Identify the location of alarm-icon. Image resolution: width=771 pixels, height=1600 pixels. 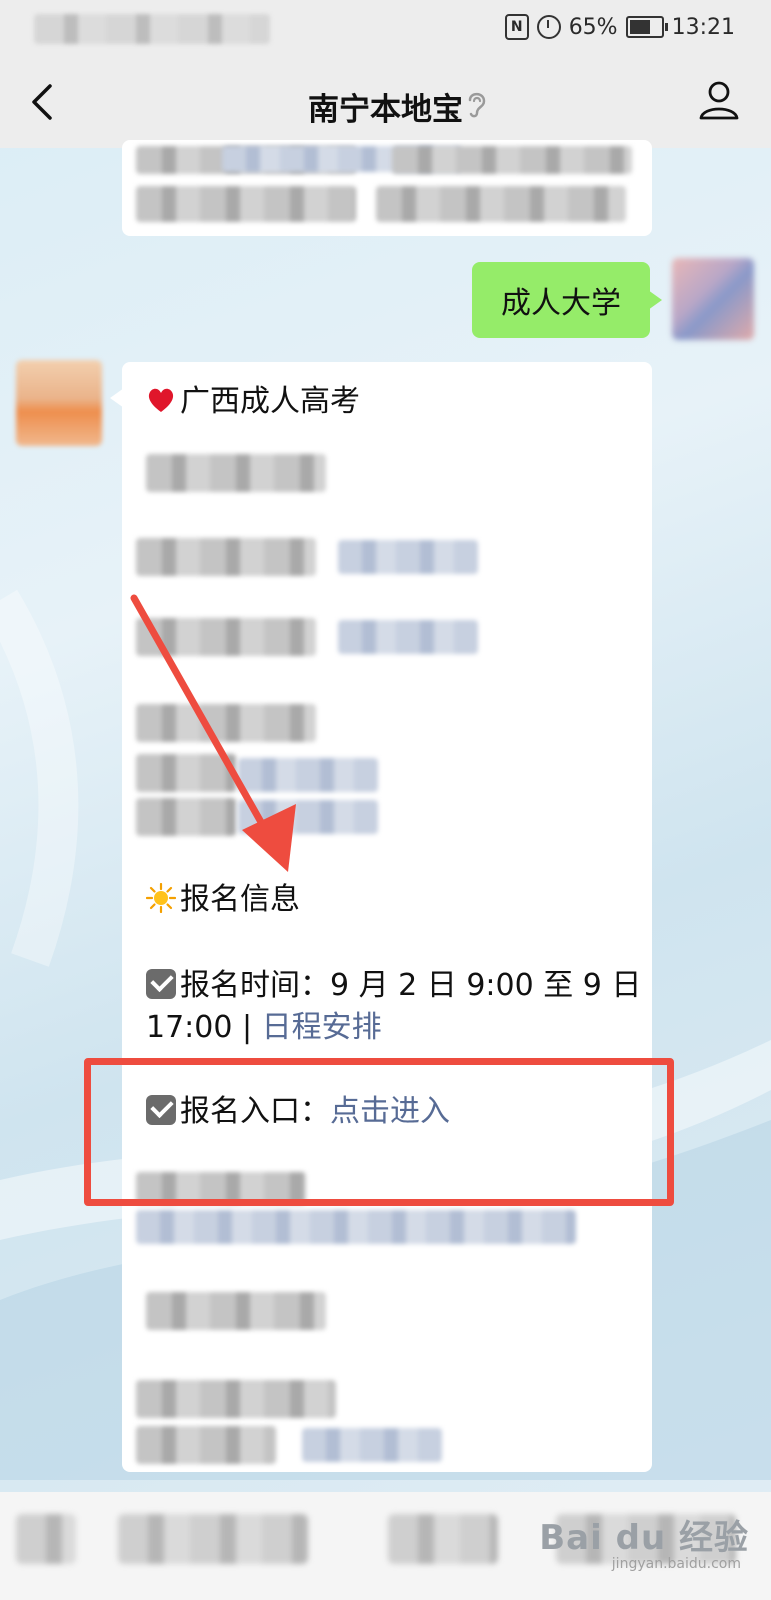
(548, 27).